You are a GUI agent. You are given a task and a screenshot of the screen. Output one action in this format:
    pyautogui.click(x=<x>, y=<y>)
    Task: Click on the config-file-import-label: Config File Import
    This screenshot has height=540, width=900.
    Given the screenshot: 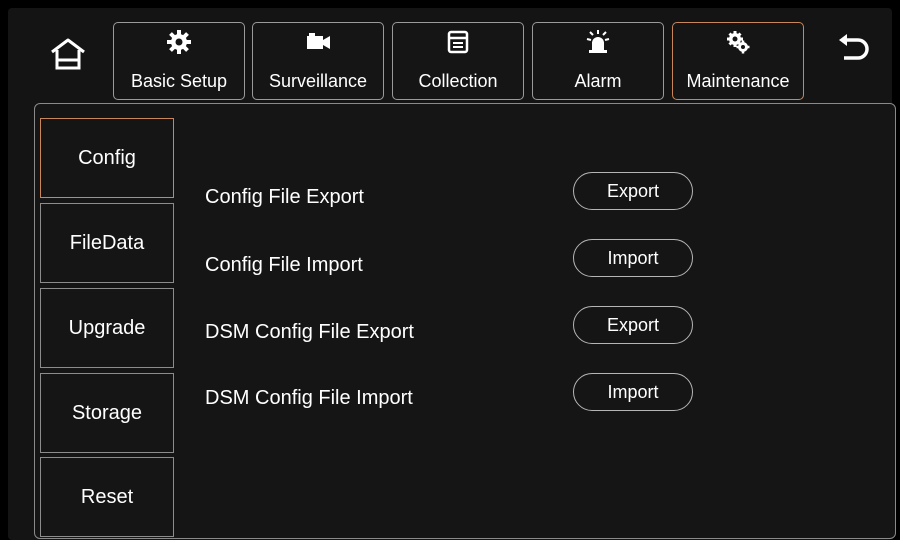 What is the action you would take?
    pyautogui.click(x=284, y=265)
    